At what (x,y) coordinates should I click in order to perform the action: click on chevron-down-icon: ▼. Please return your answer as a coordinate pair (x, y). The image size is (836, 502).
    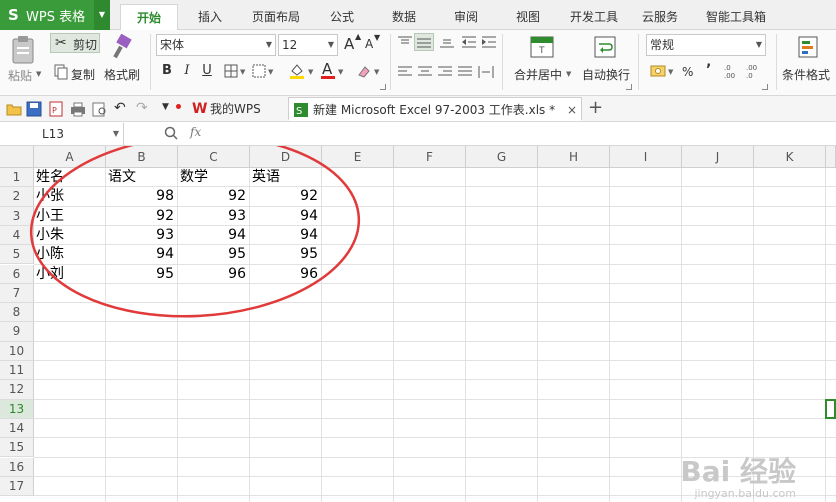
    Looking at the image, I should click on (102, 15).